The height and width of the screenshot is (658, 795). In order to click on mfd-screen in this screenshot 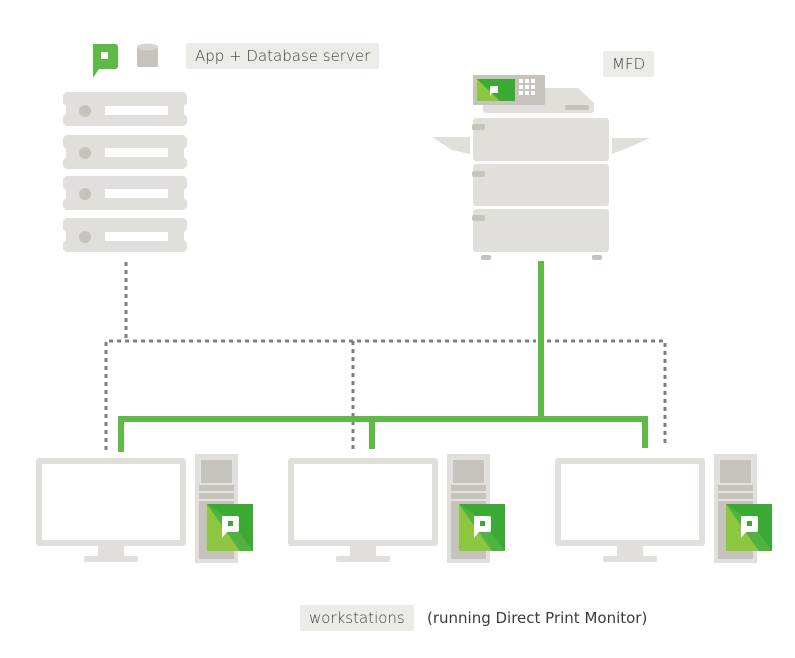, I will do `click(496, 90)`.